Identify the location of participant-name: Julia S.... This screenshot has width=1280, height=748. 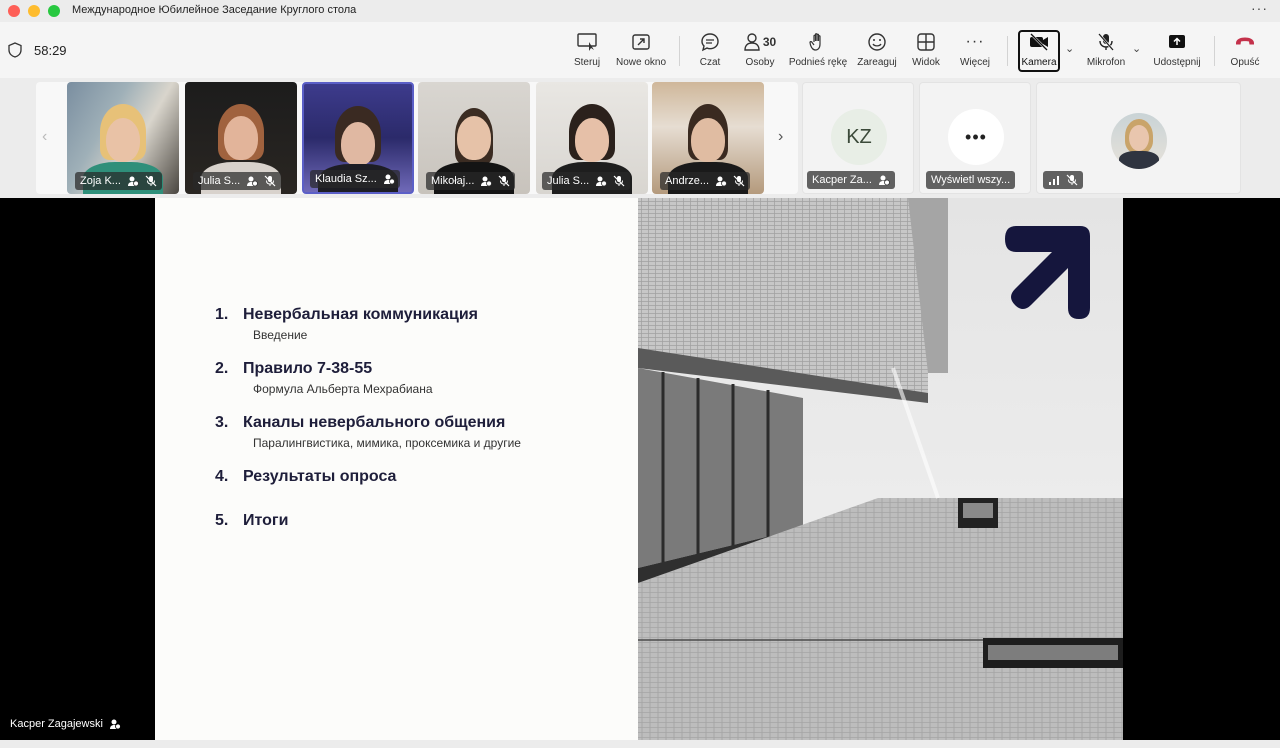
(219, 181).